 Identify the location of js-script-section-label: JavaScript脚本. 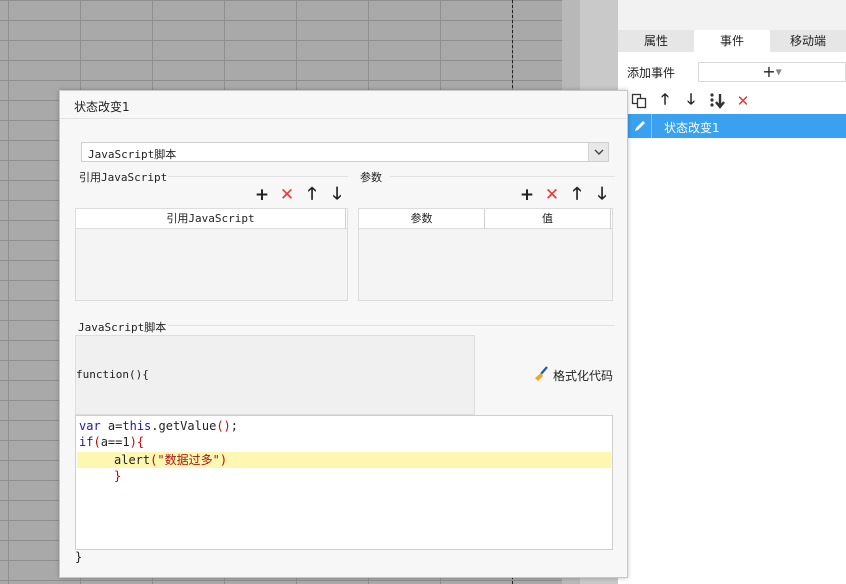
(122, 327).